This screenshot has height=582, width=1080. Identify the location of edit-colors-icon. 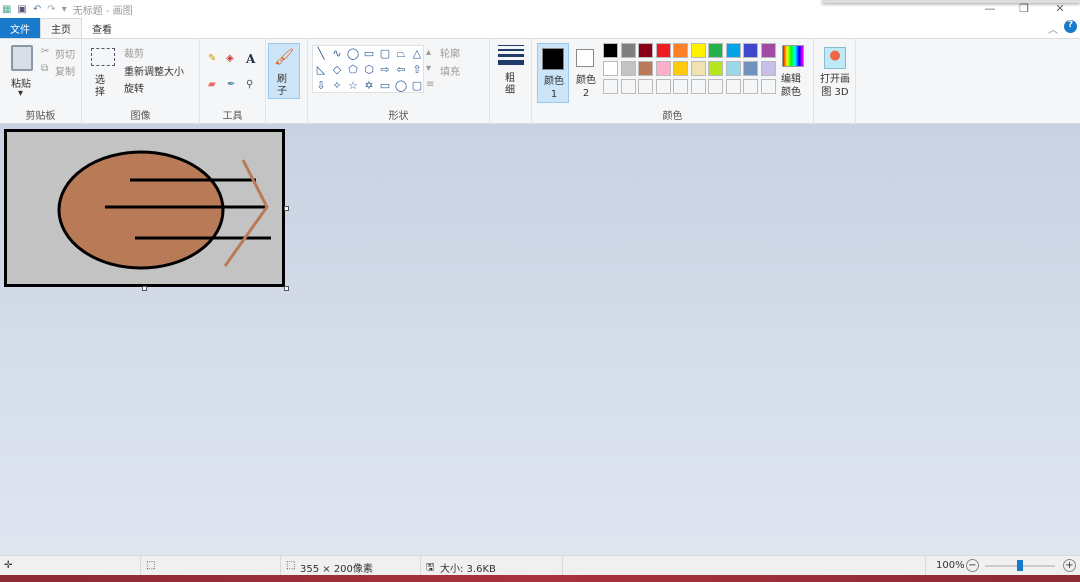
(793, 56).